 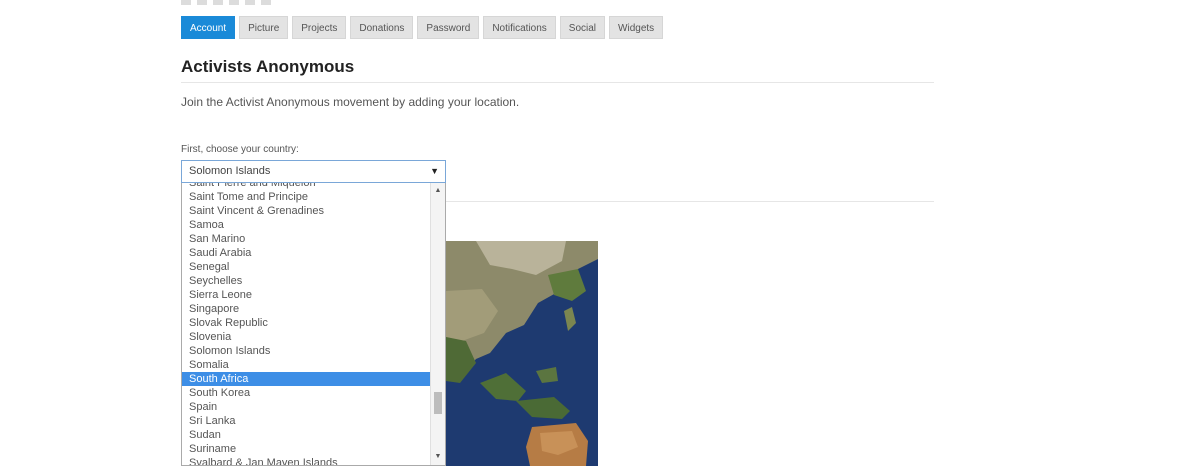 I want to click on country-option: Seychelles, so click(x=306, y=281).